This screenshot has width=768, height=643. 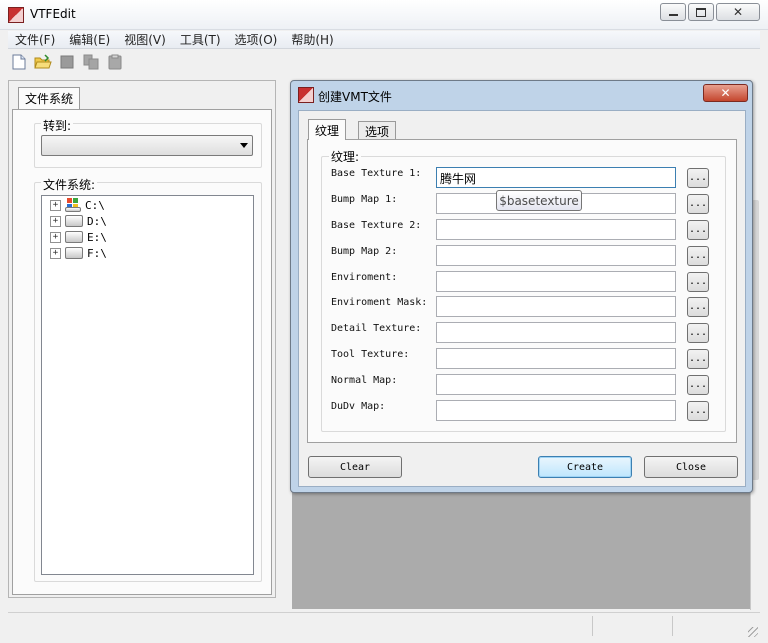 I want to click on dialog-title: 创建VMT文件, so click(x=355, y=97).